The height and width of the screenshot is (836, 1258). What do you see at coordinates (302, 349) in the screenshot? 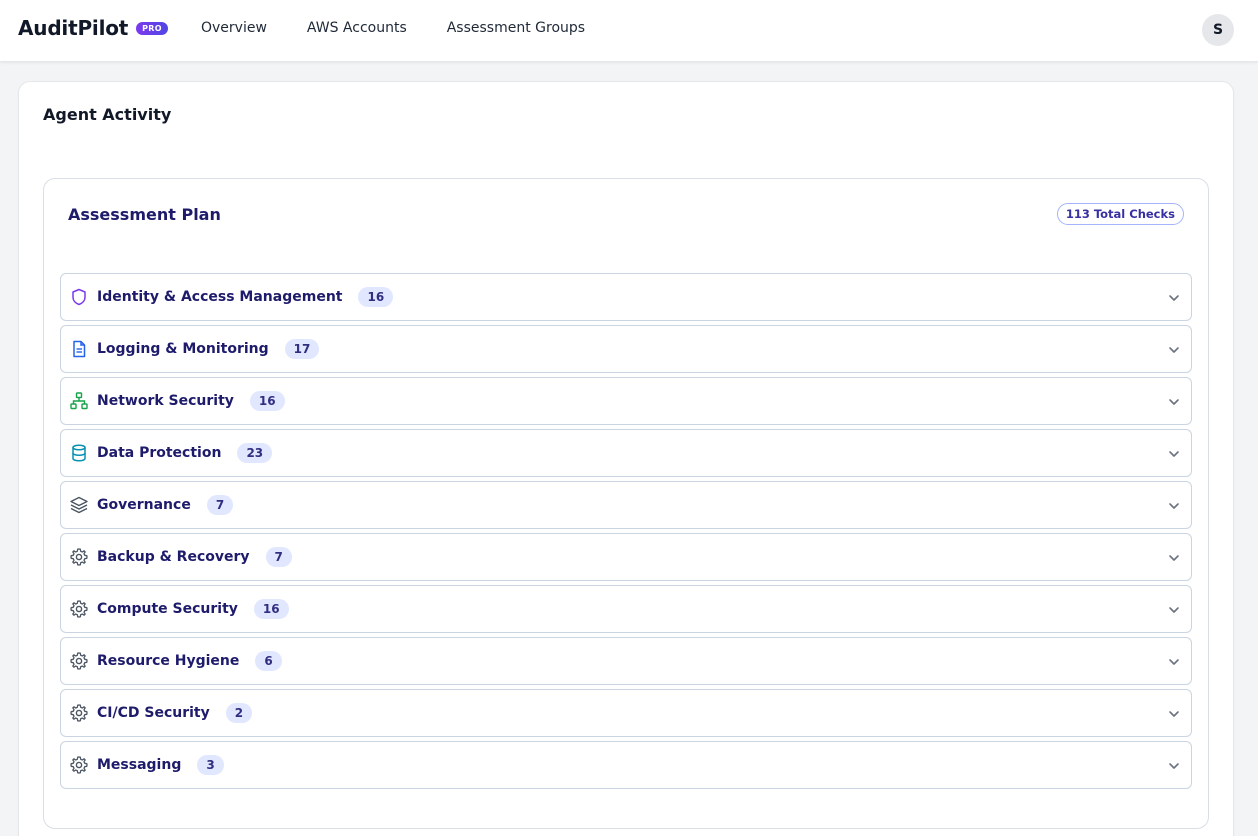
I see `category-count-badge: 17` at bounding box center [302, 349].